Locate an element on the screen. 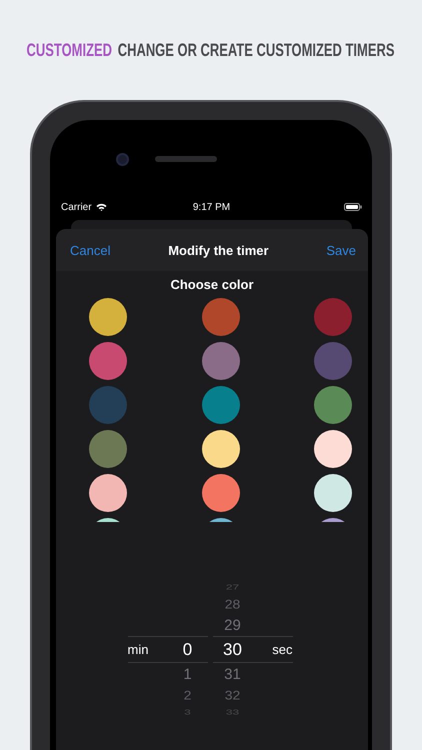  picker-value: 0 is located at coordinates (187, 649).